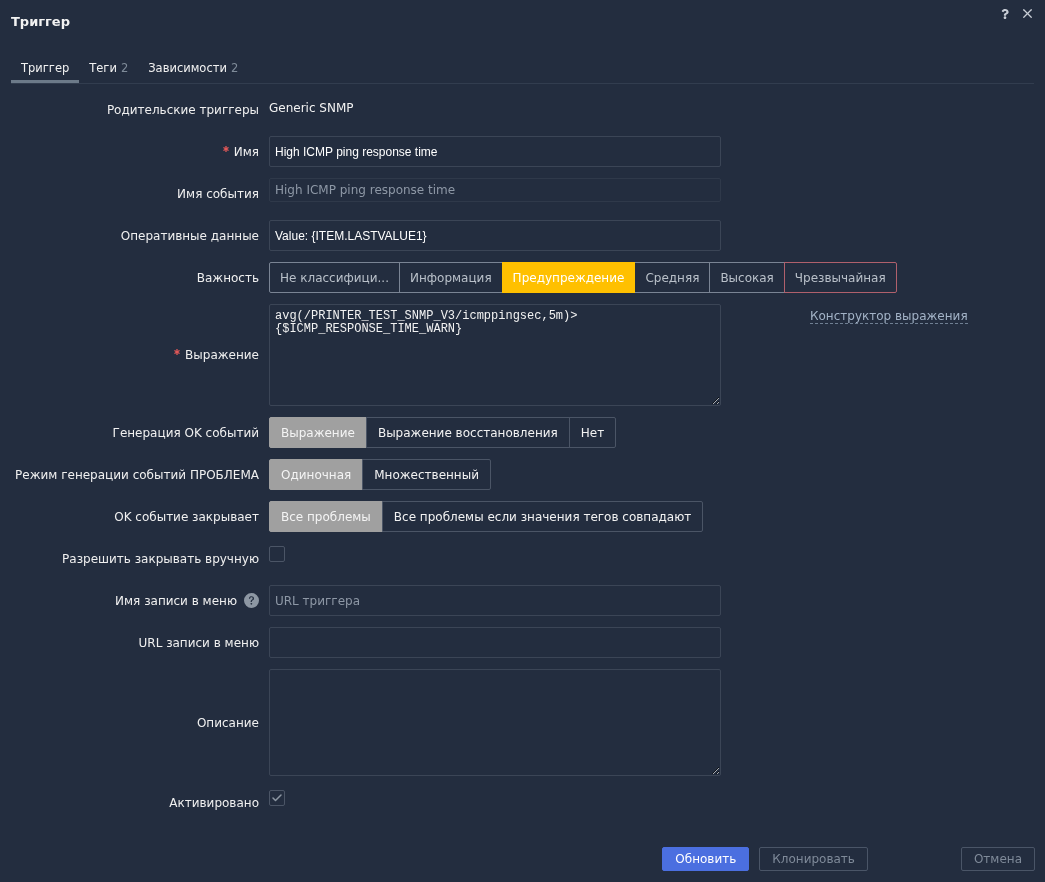 The image size is (1045, 882). Describe the element at coordinates (495, 235) in the screenshot. I see `input-field: Value: {ITEM.LASTVALUE1}` at that location.